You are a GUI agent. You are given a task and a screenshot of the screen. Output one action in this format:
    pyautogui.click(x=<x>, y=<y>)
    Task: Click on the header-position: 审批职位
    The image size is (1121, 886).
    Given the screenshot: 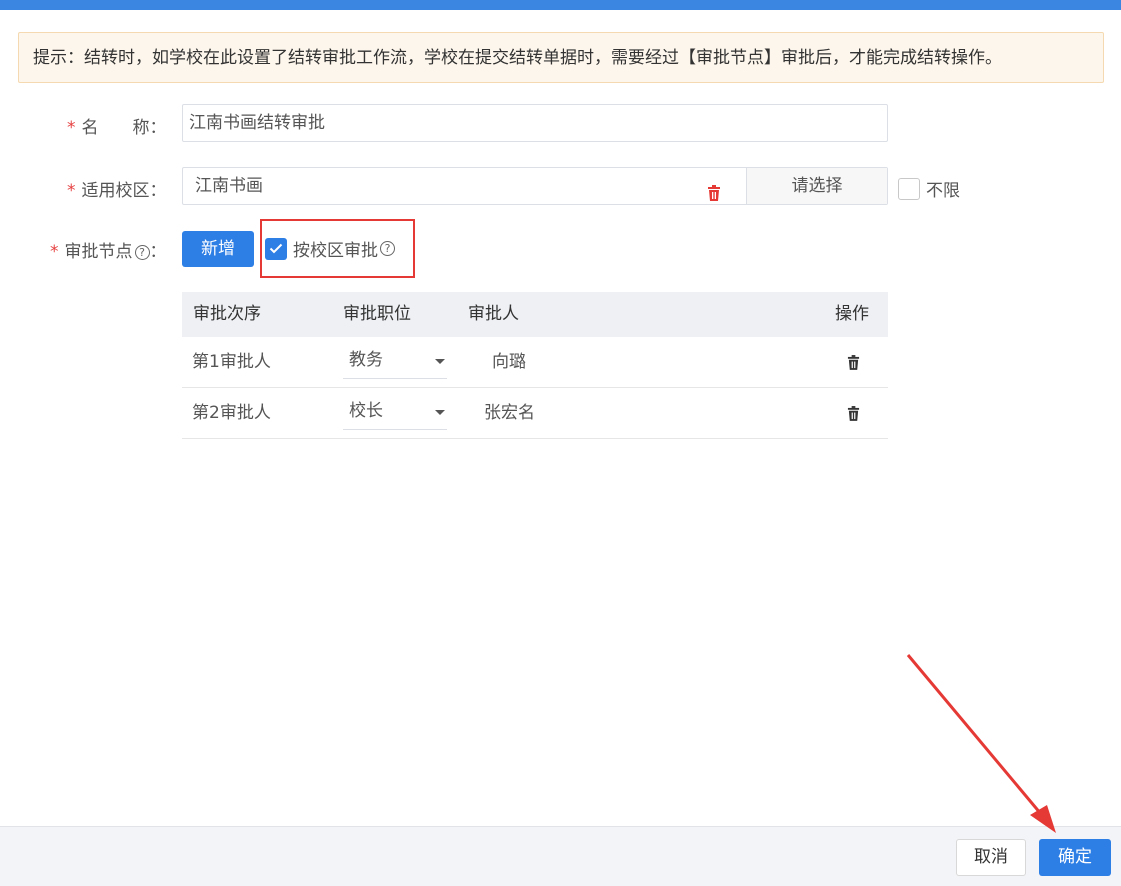 What is the action you would take?
    pyautogui.click(x=377, y=314)
    